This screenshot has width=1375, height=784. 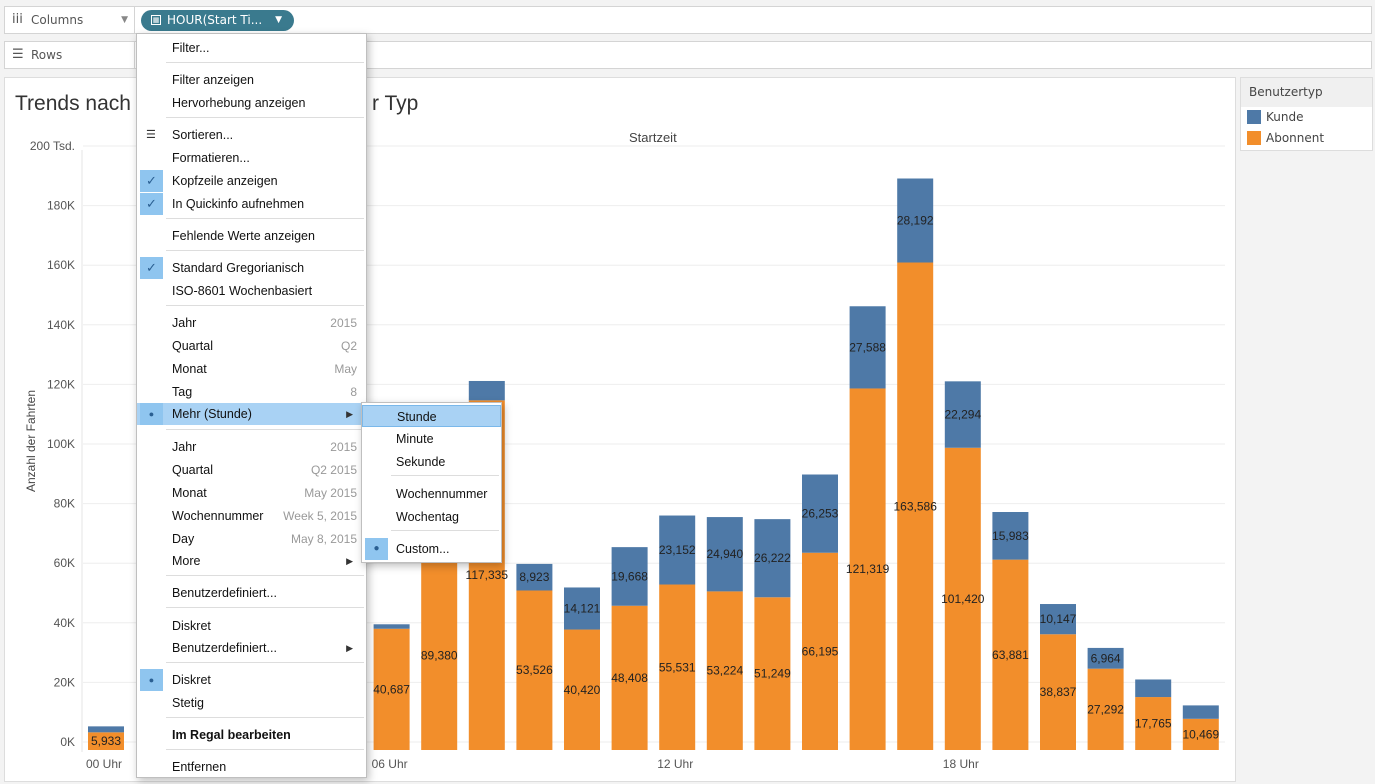 What do you see at coordinates (1306, 138) in the screenshot?
I see `legend-item-abonnent: Abonnent` at bounding box center [1306, 138].